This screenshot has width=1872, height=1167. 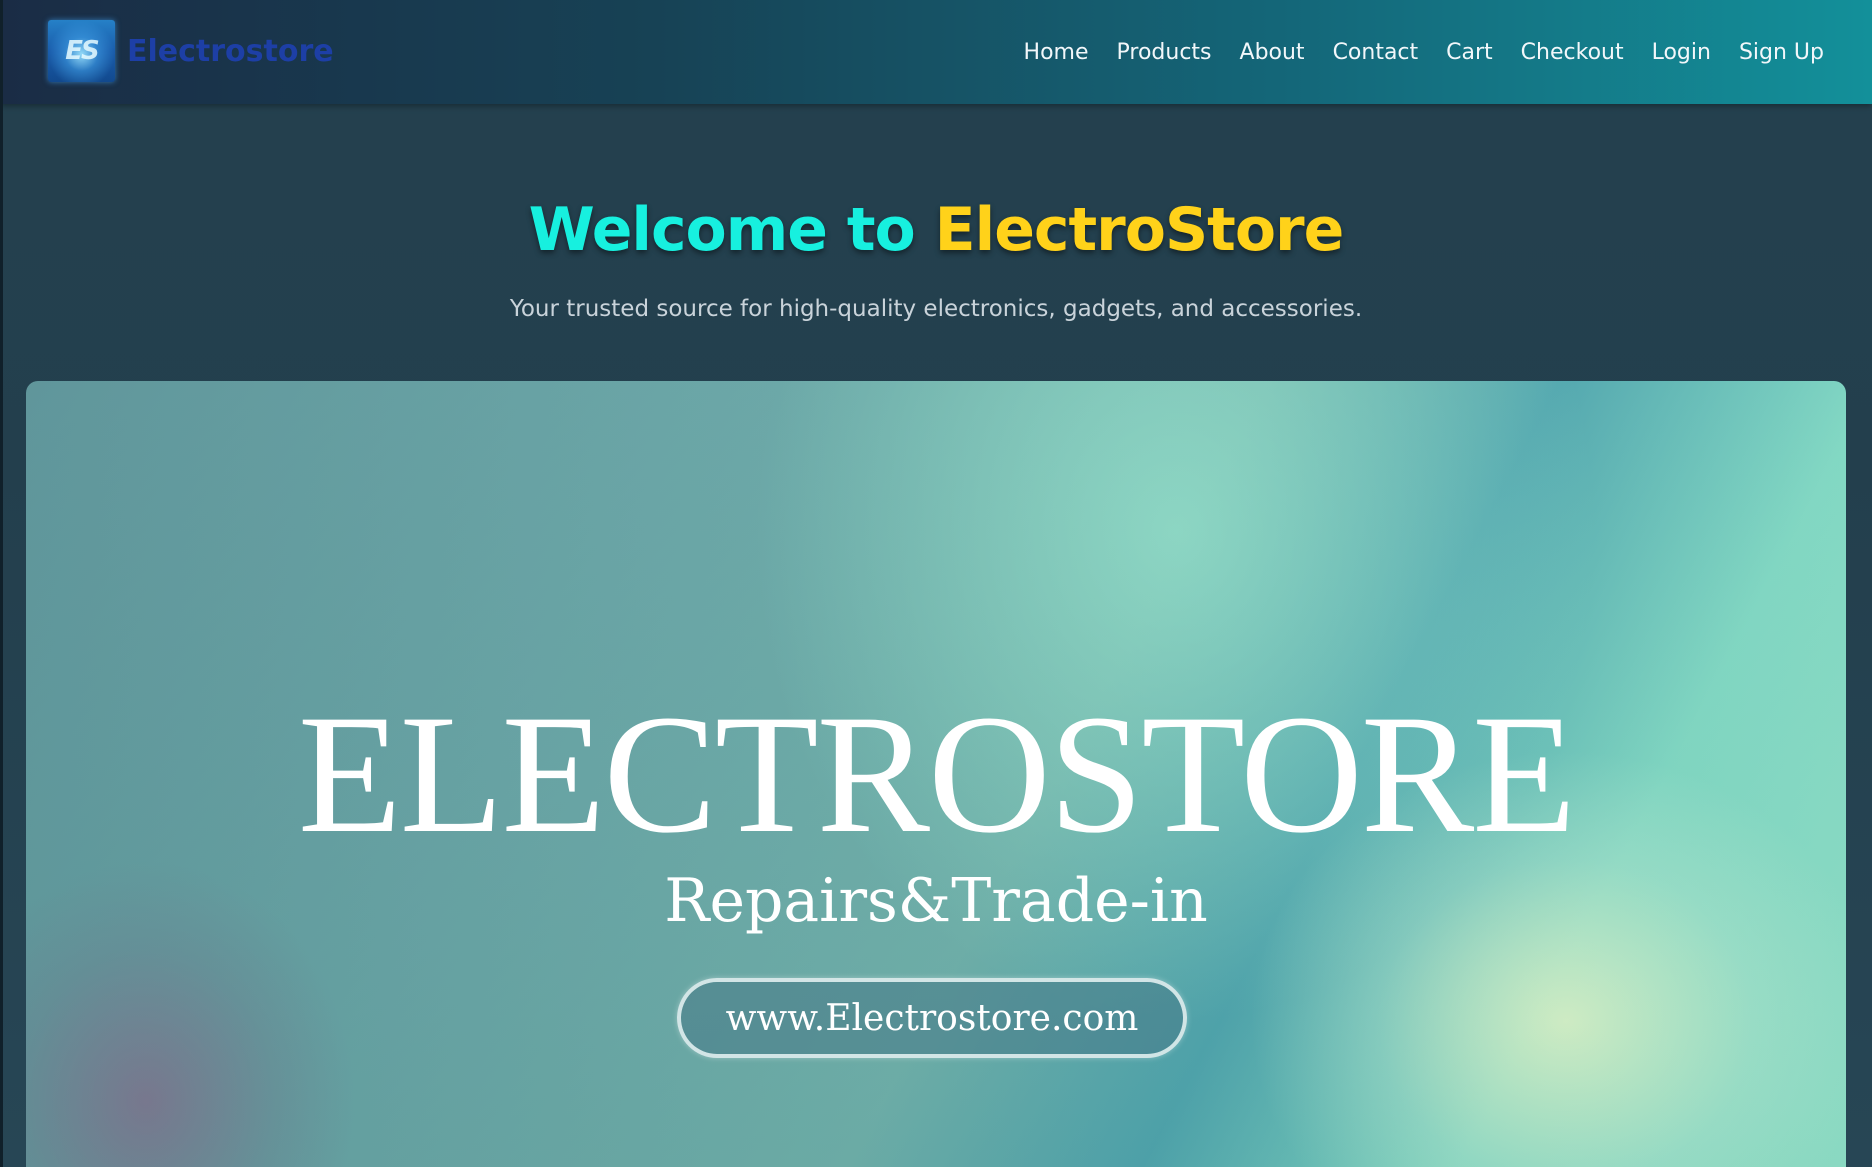 I want to click on hero-title: Welcome to ElectroStore, so click(x=936, y=230).